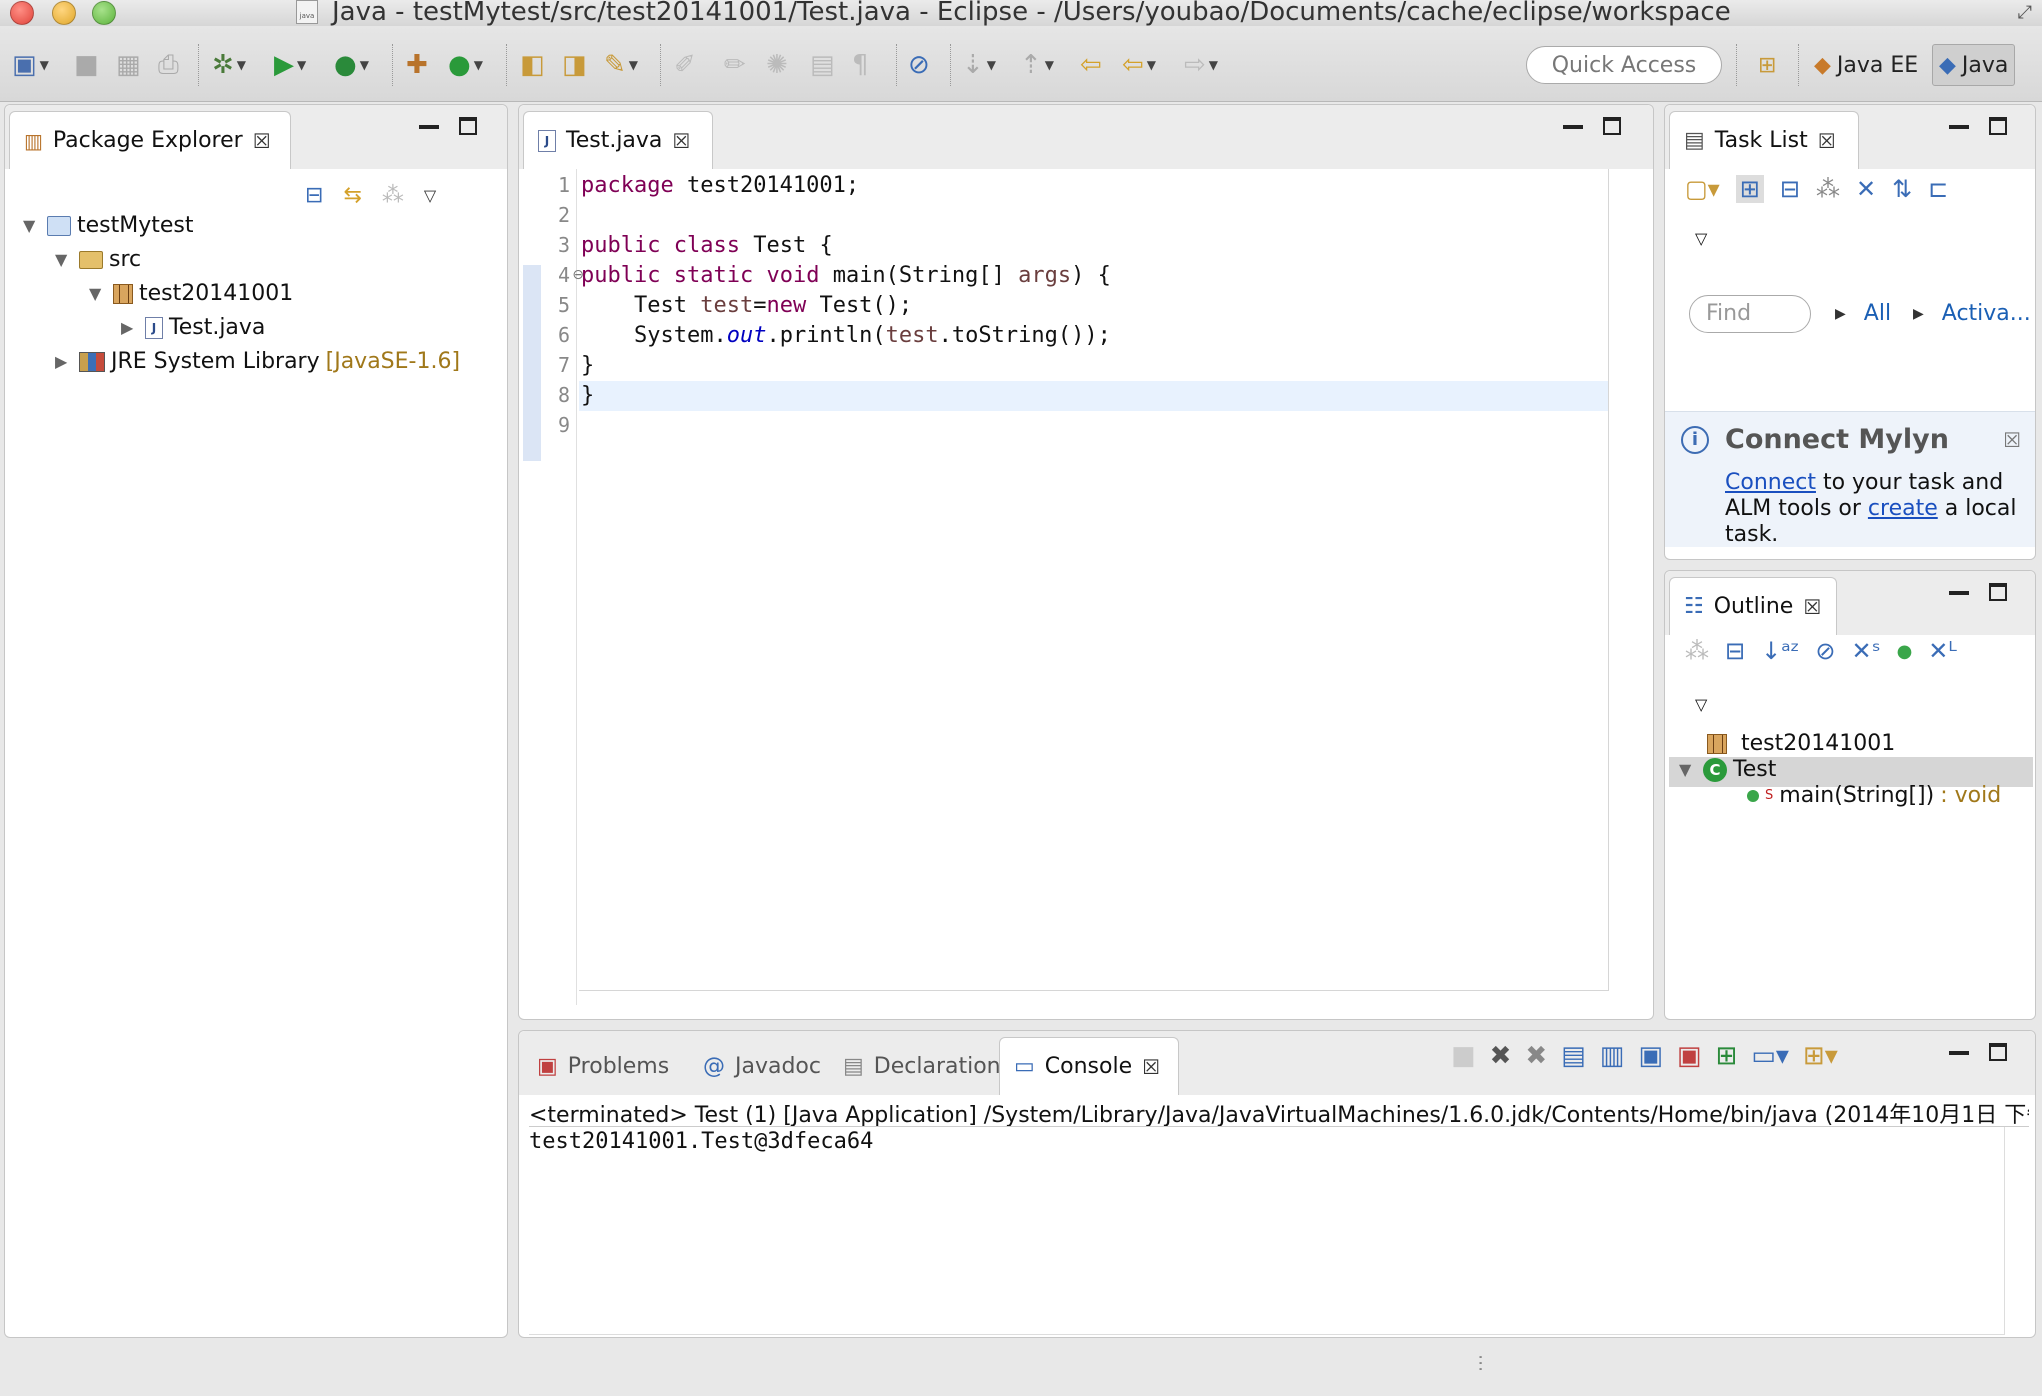 This screenshot has width=2042, height=1396. What do you see at coordinates (22, 13) in the screenshot?
I see `close-window-button` at bounding box center [22, 13].